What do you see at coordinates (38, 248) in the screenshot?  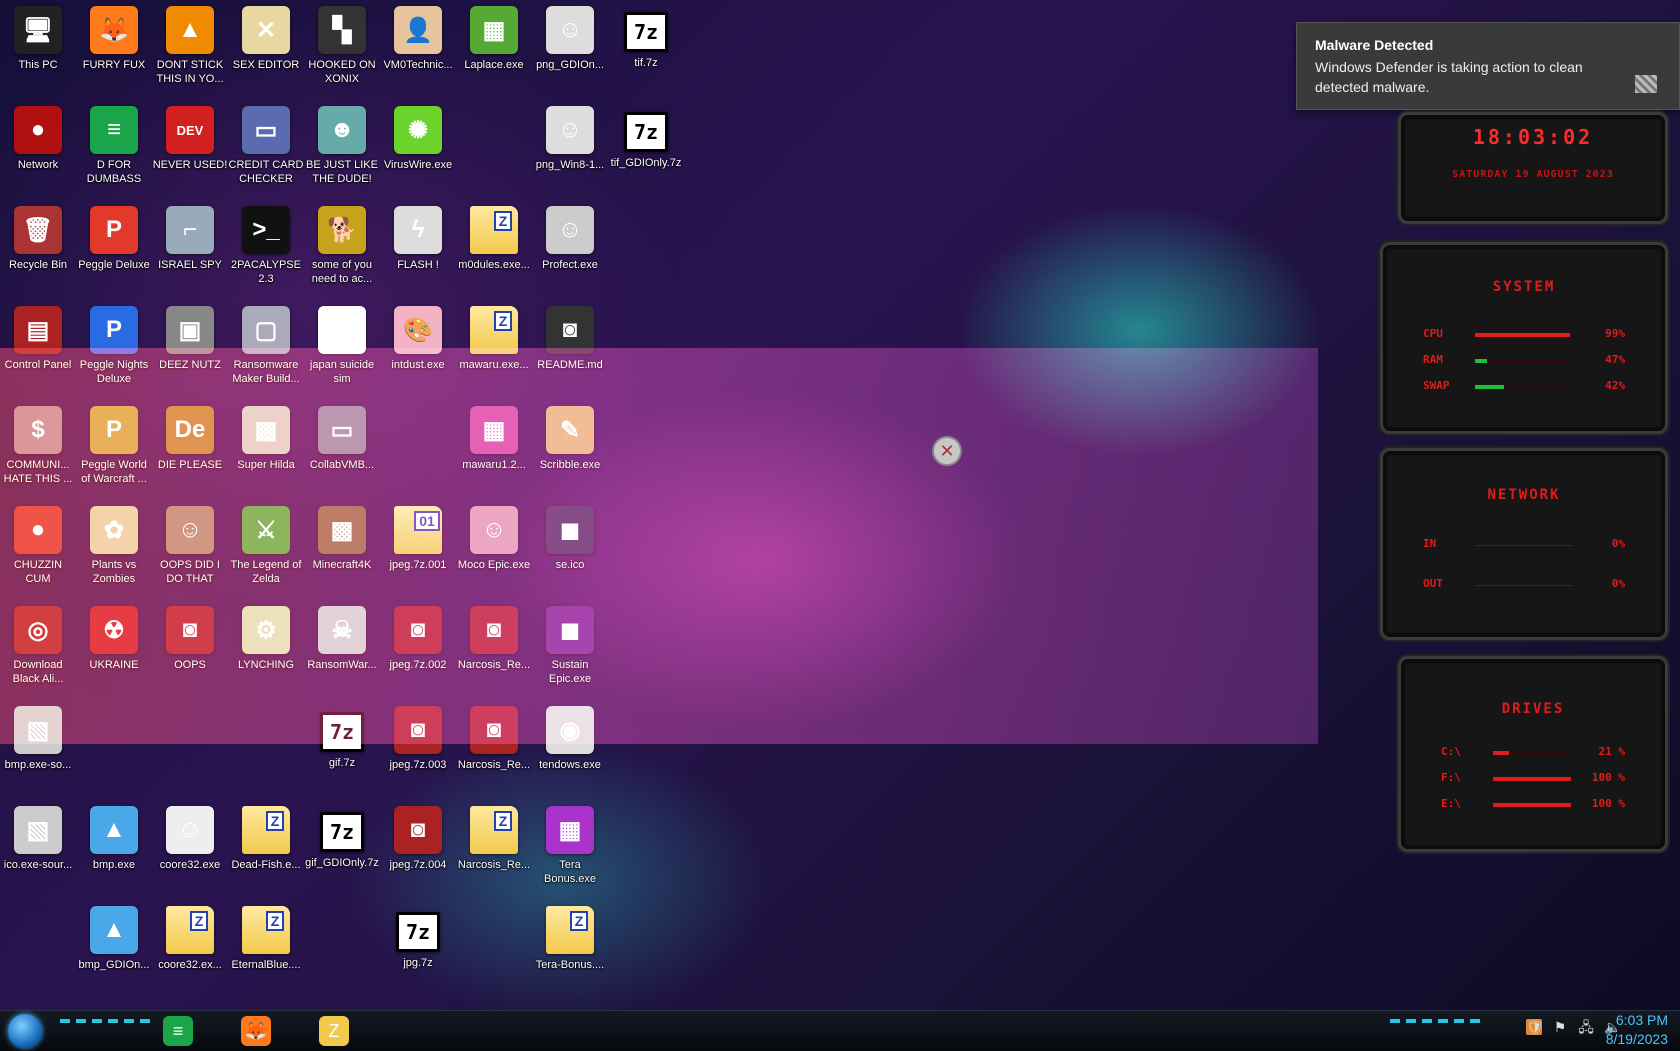 I see `desktop-icon: 🗑 Recycle Bin` at bounding box center [38, 248].